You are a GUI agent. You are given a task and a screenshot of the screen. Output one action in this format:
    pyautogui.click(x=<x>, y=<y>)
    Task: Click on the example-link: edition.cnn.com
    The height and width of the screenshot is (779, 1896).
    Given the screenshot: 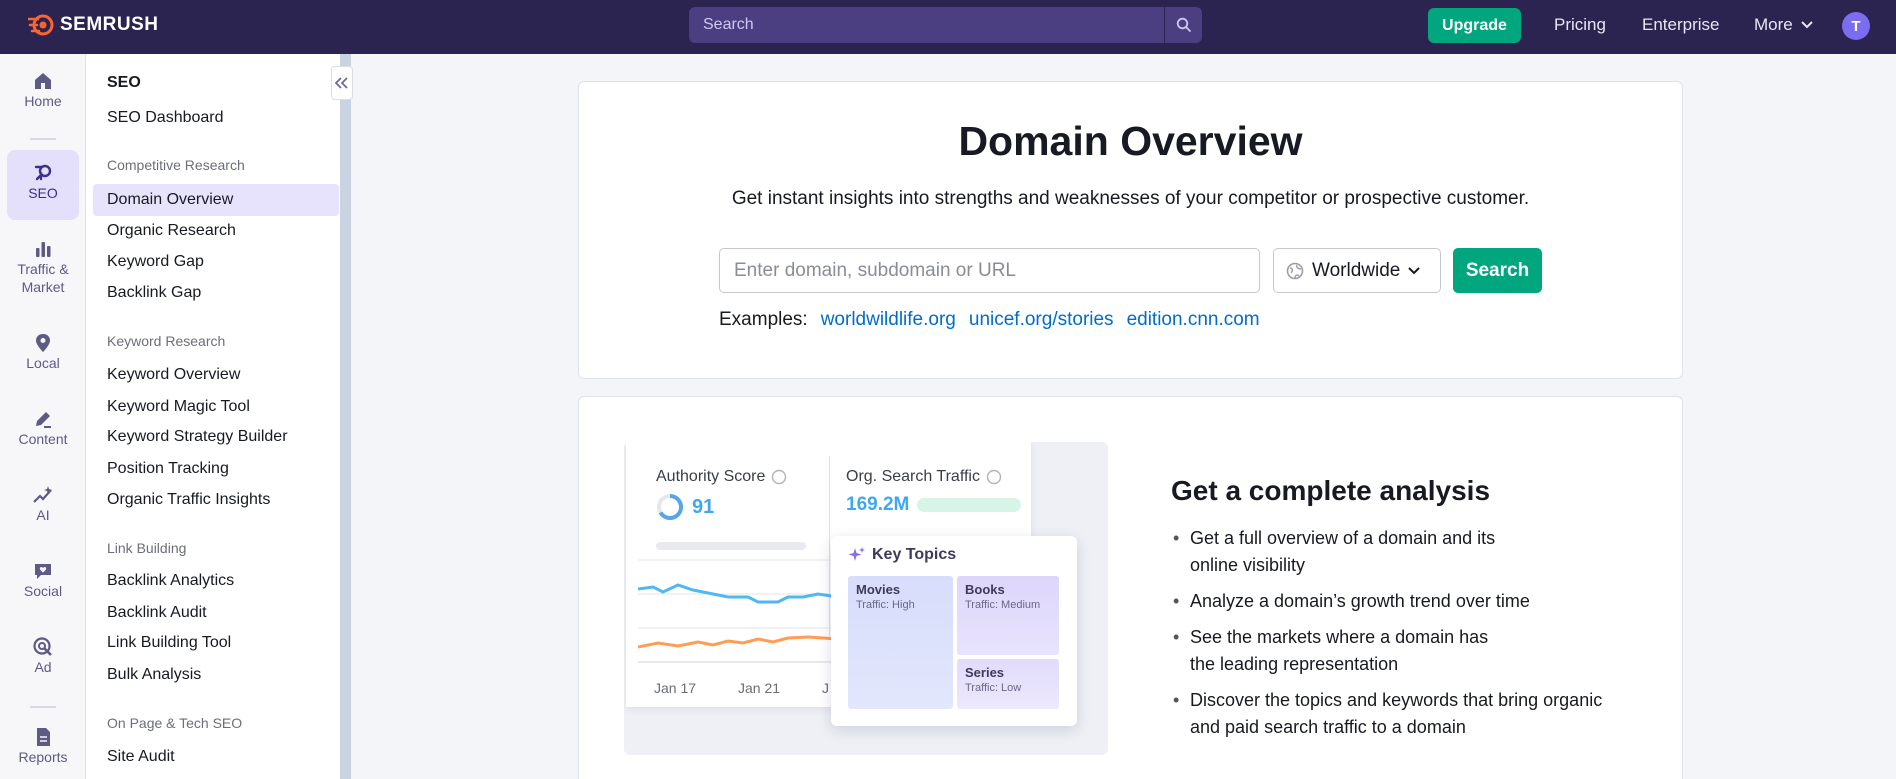 What is the action you would take?
    pyautogui.click(x=1193, y=320)
    